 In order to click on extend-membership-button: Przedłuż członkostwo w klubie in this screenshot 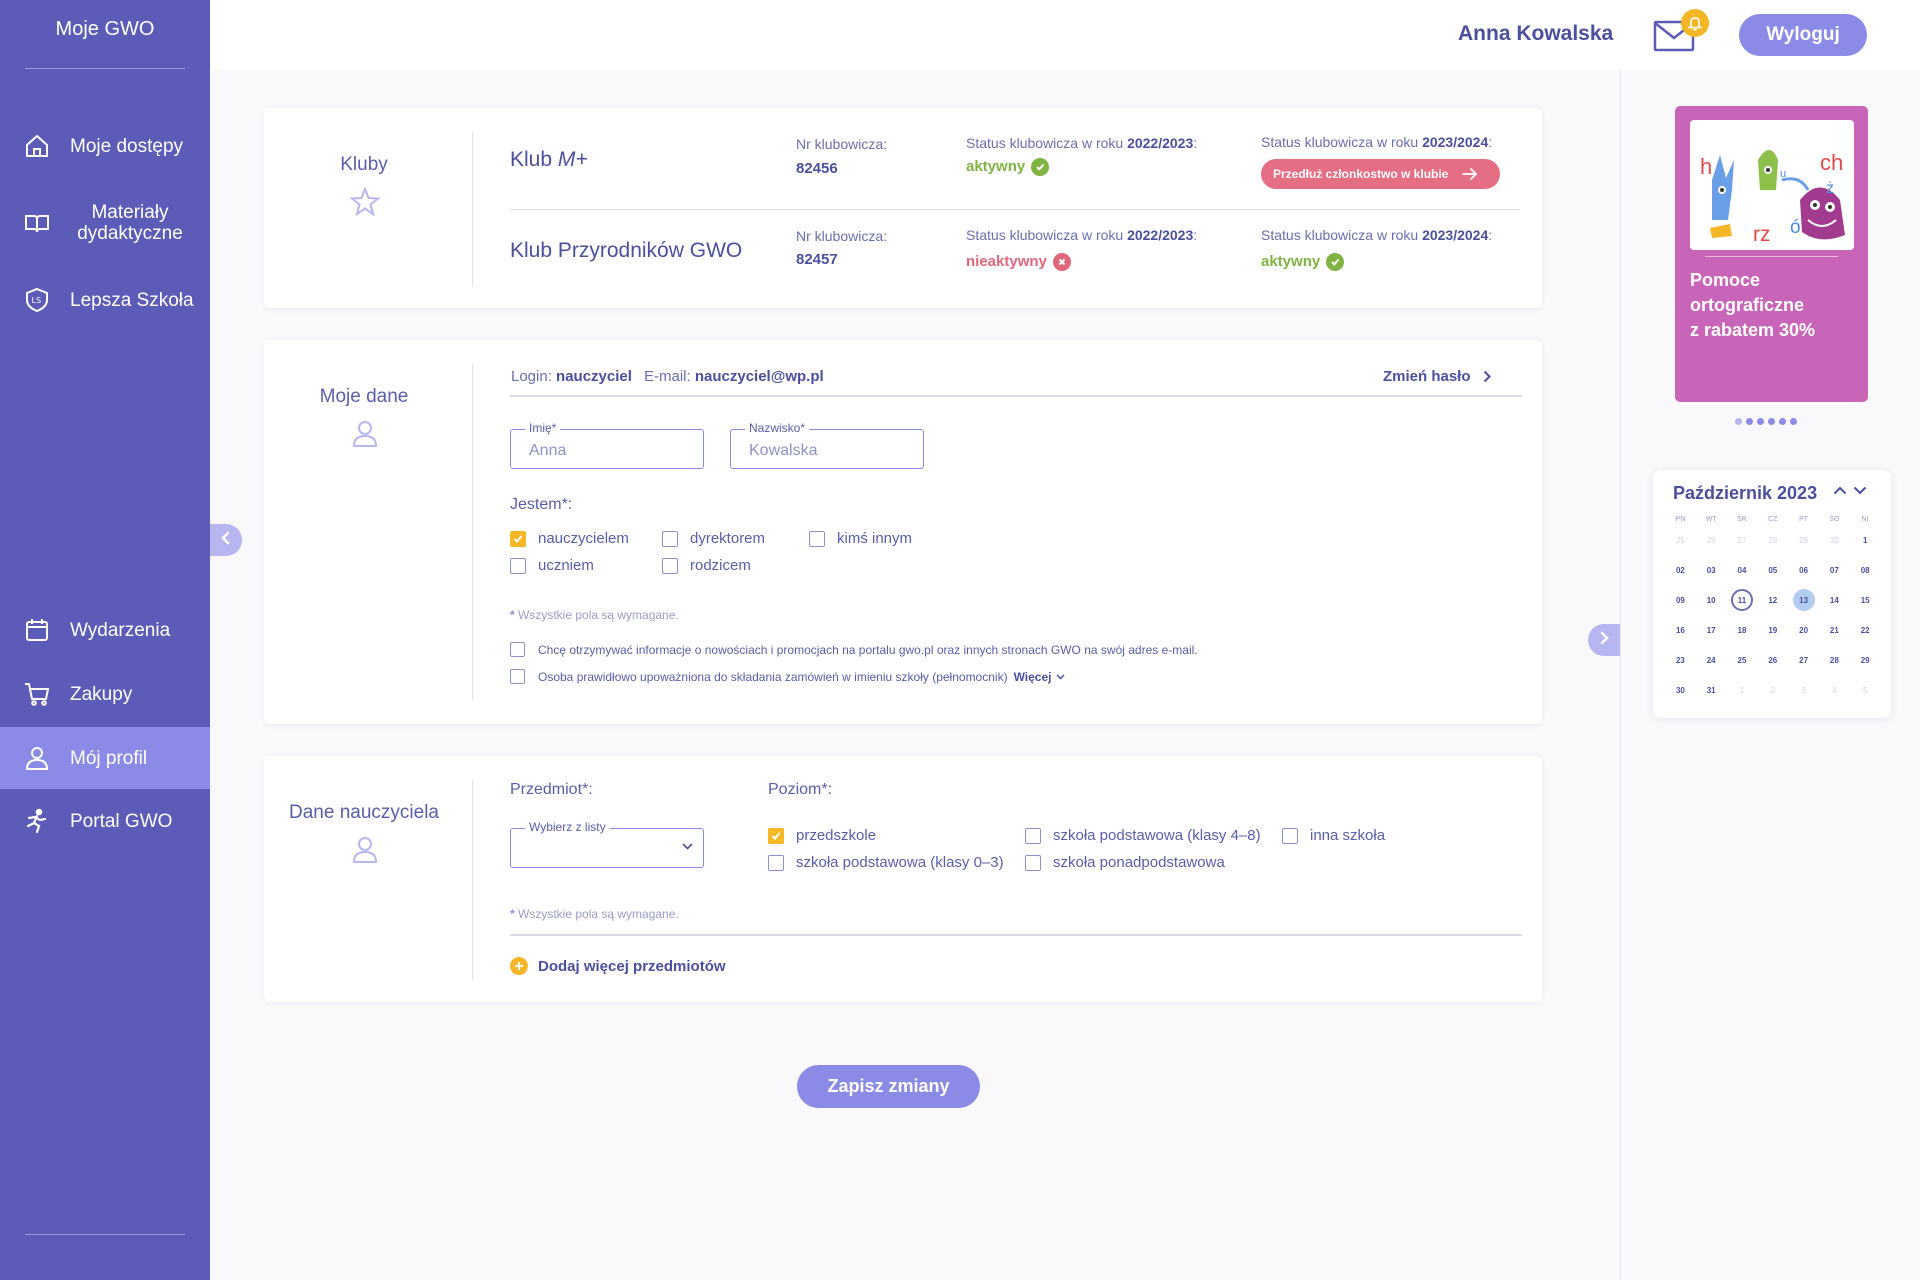, I will do `click(1380, 174)`.